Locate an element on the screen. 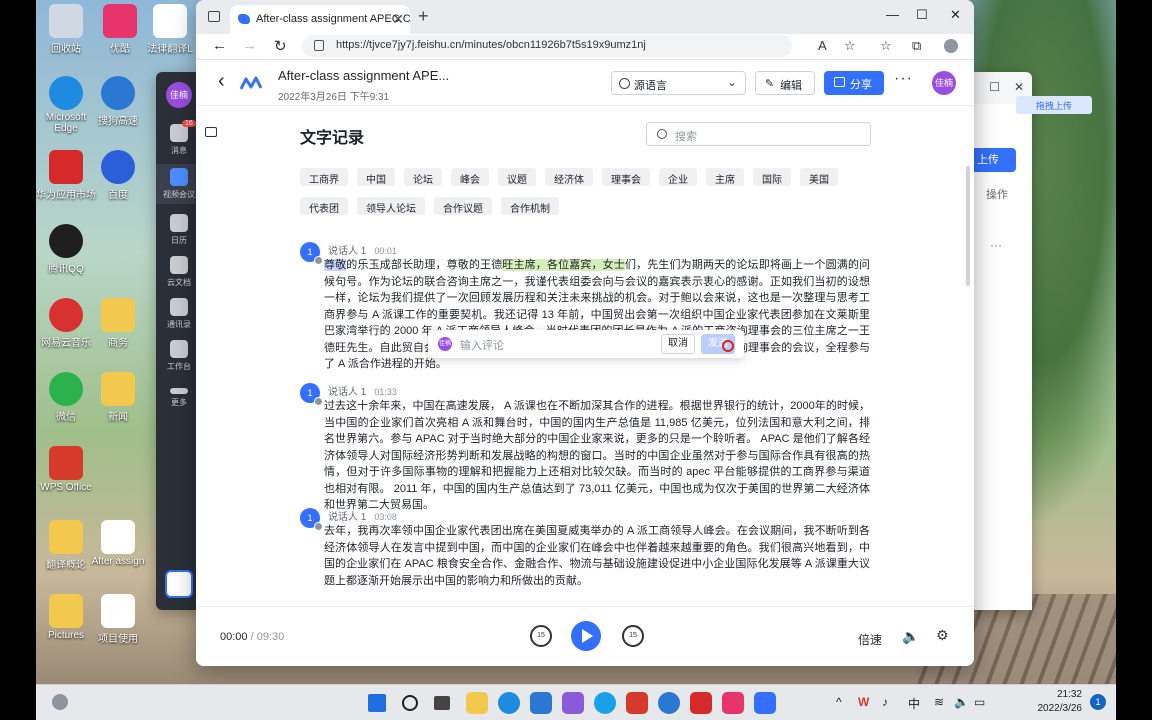 The image size is (1152, 720). collections-icon: ⧉ is located at coordinates (916, 46).